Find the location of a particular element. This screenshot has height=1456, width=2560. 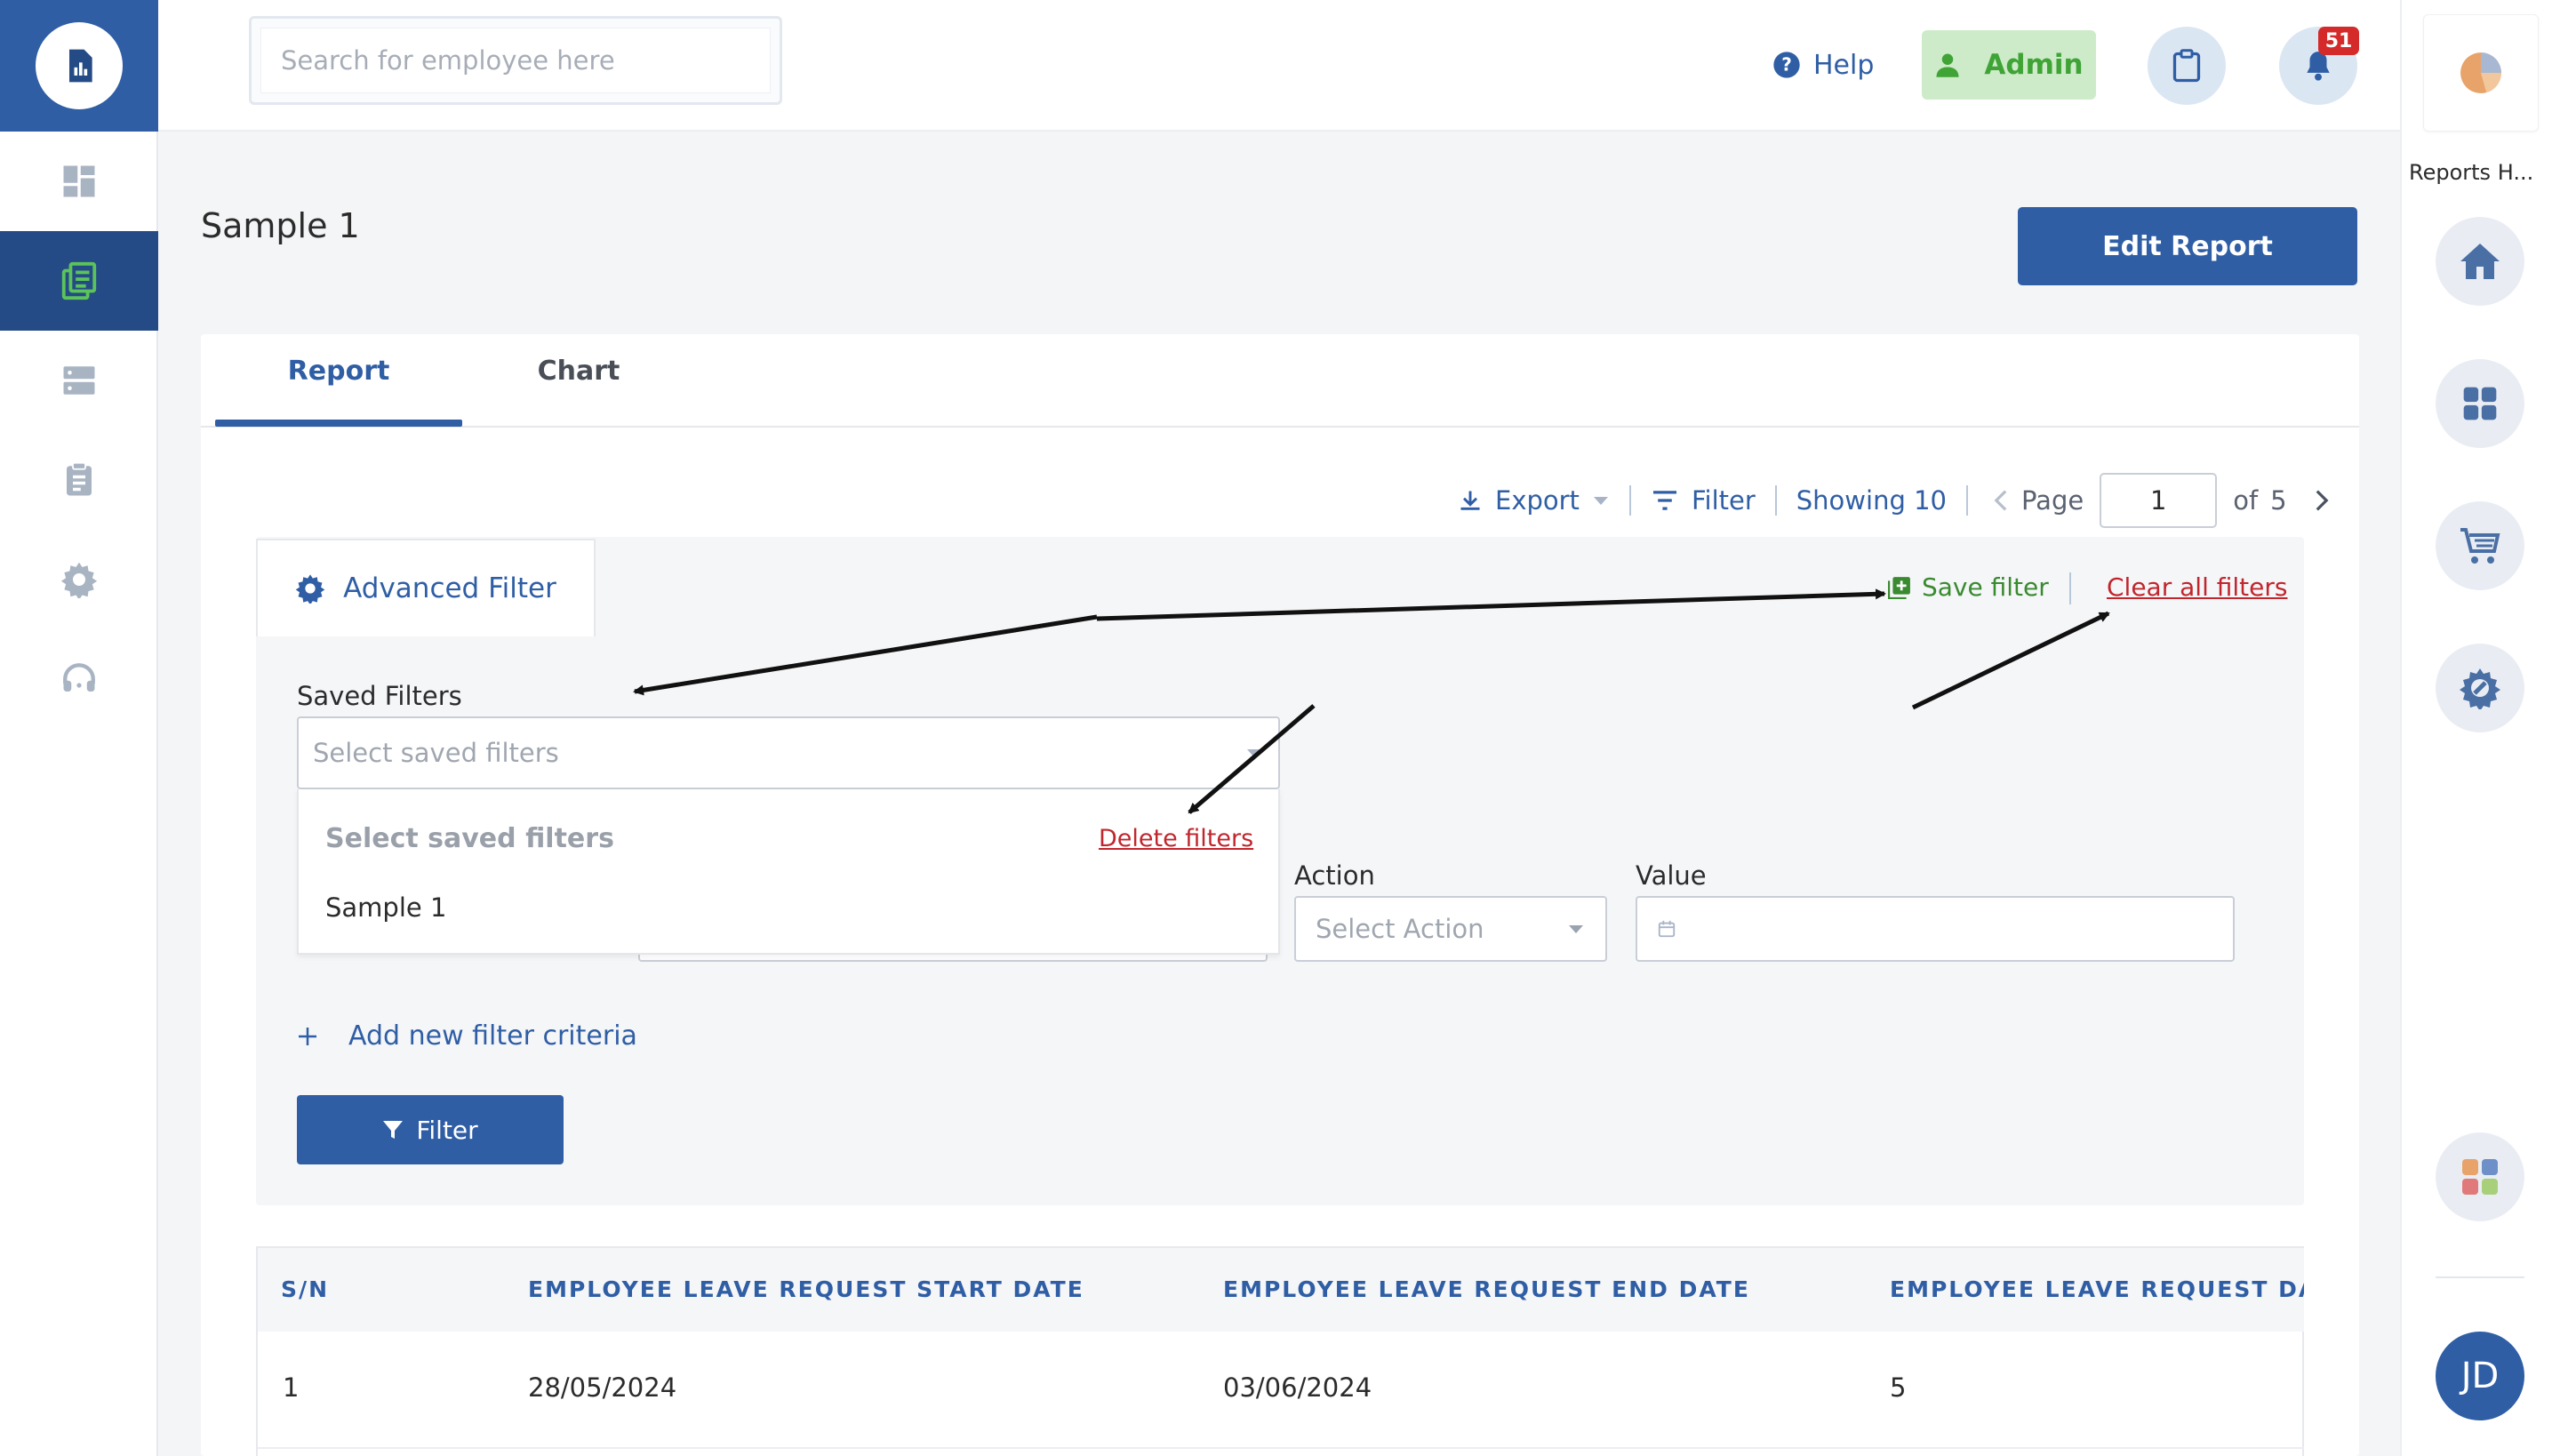

arrow-to-clear-filters is located at coordinates (2010, 660).